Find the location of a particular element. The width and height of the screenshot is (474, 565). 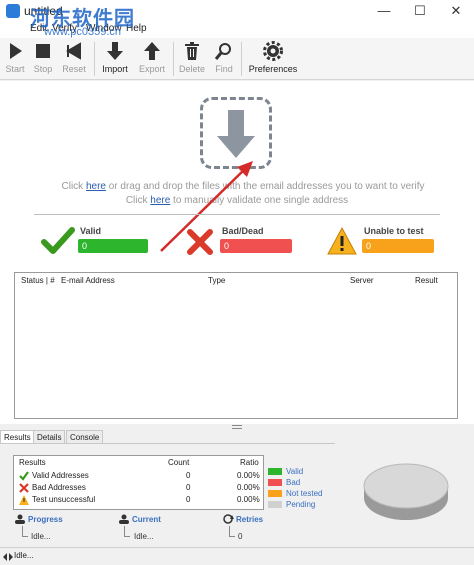

bad-label: Bad/Dead is located at coordinates (243, 231).